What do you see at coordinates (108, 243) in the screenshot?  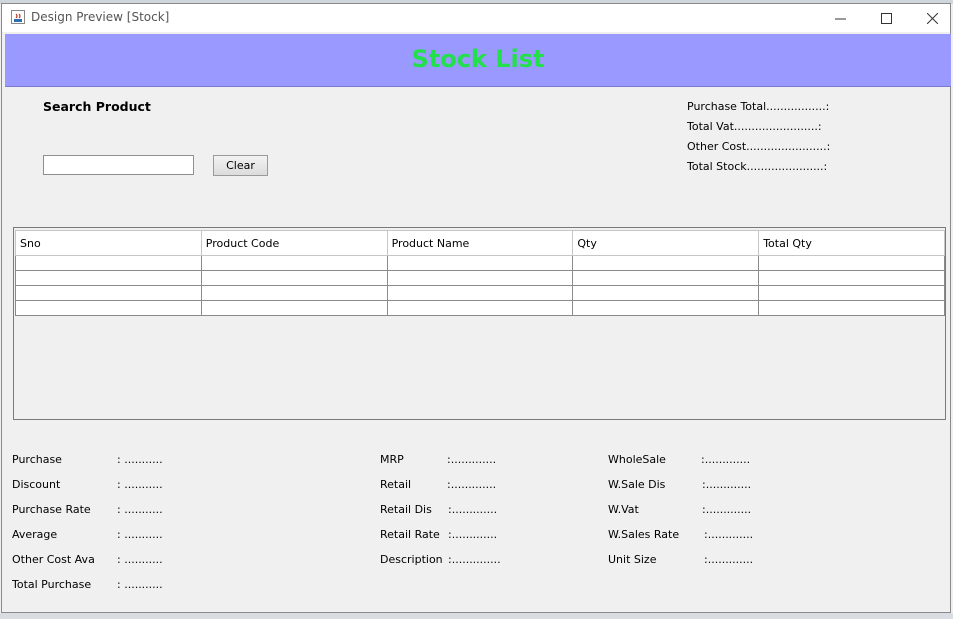 I see `column-header-sno: Sno` at bounding box center [108, 243].